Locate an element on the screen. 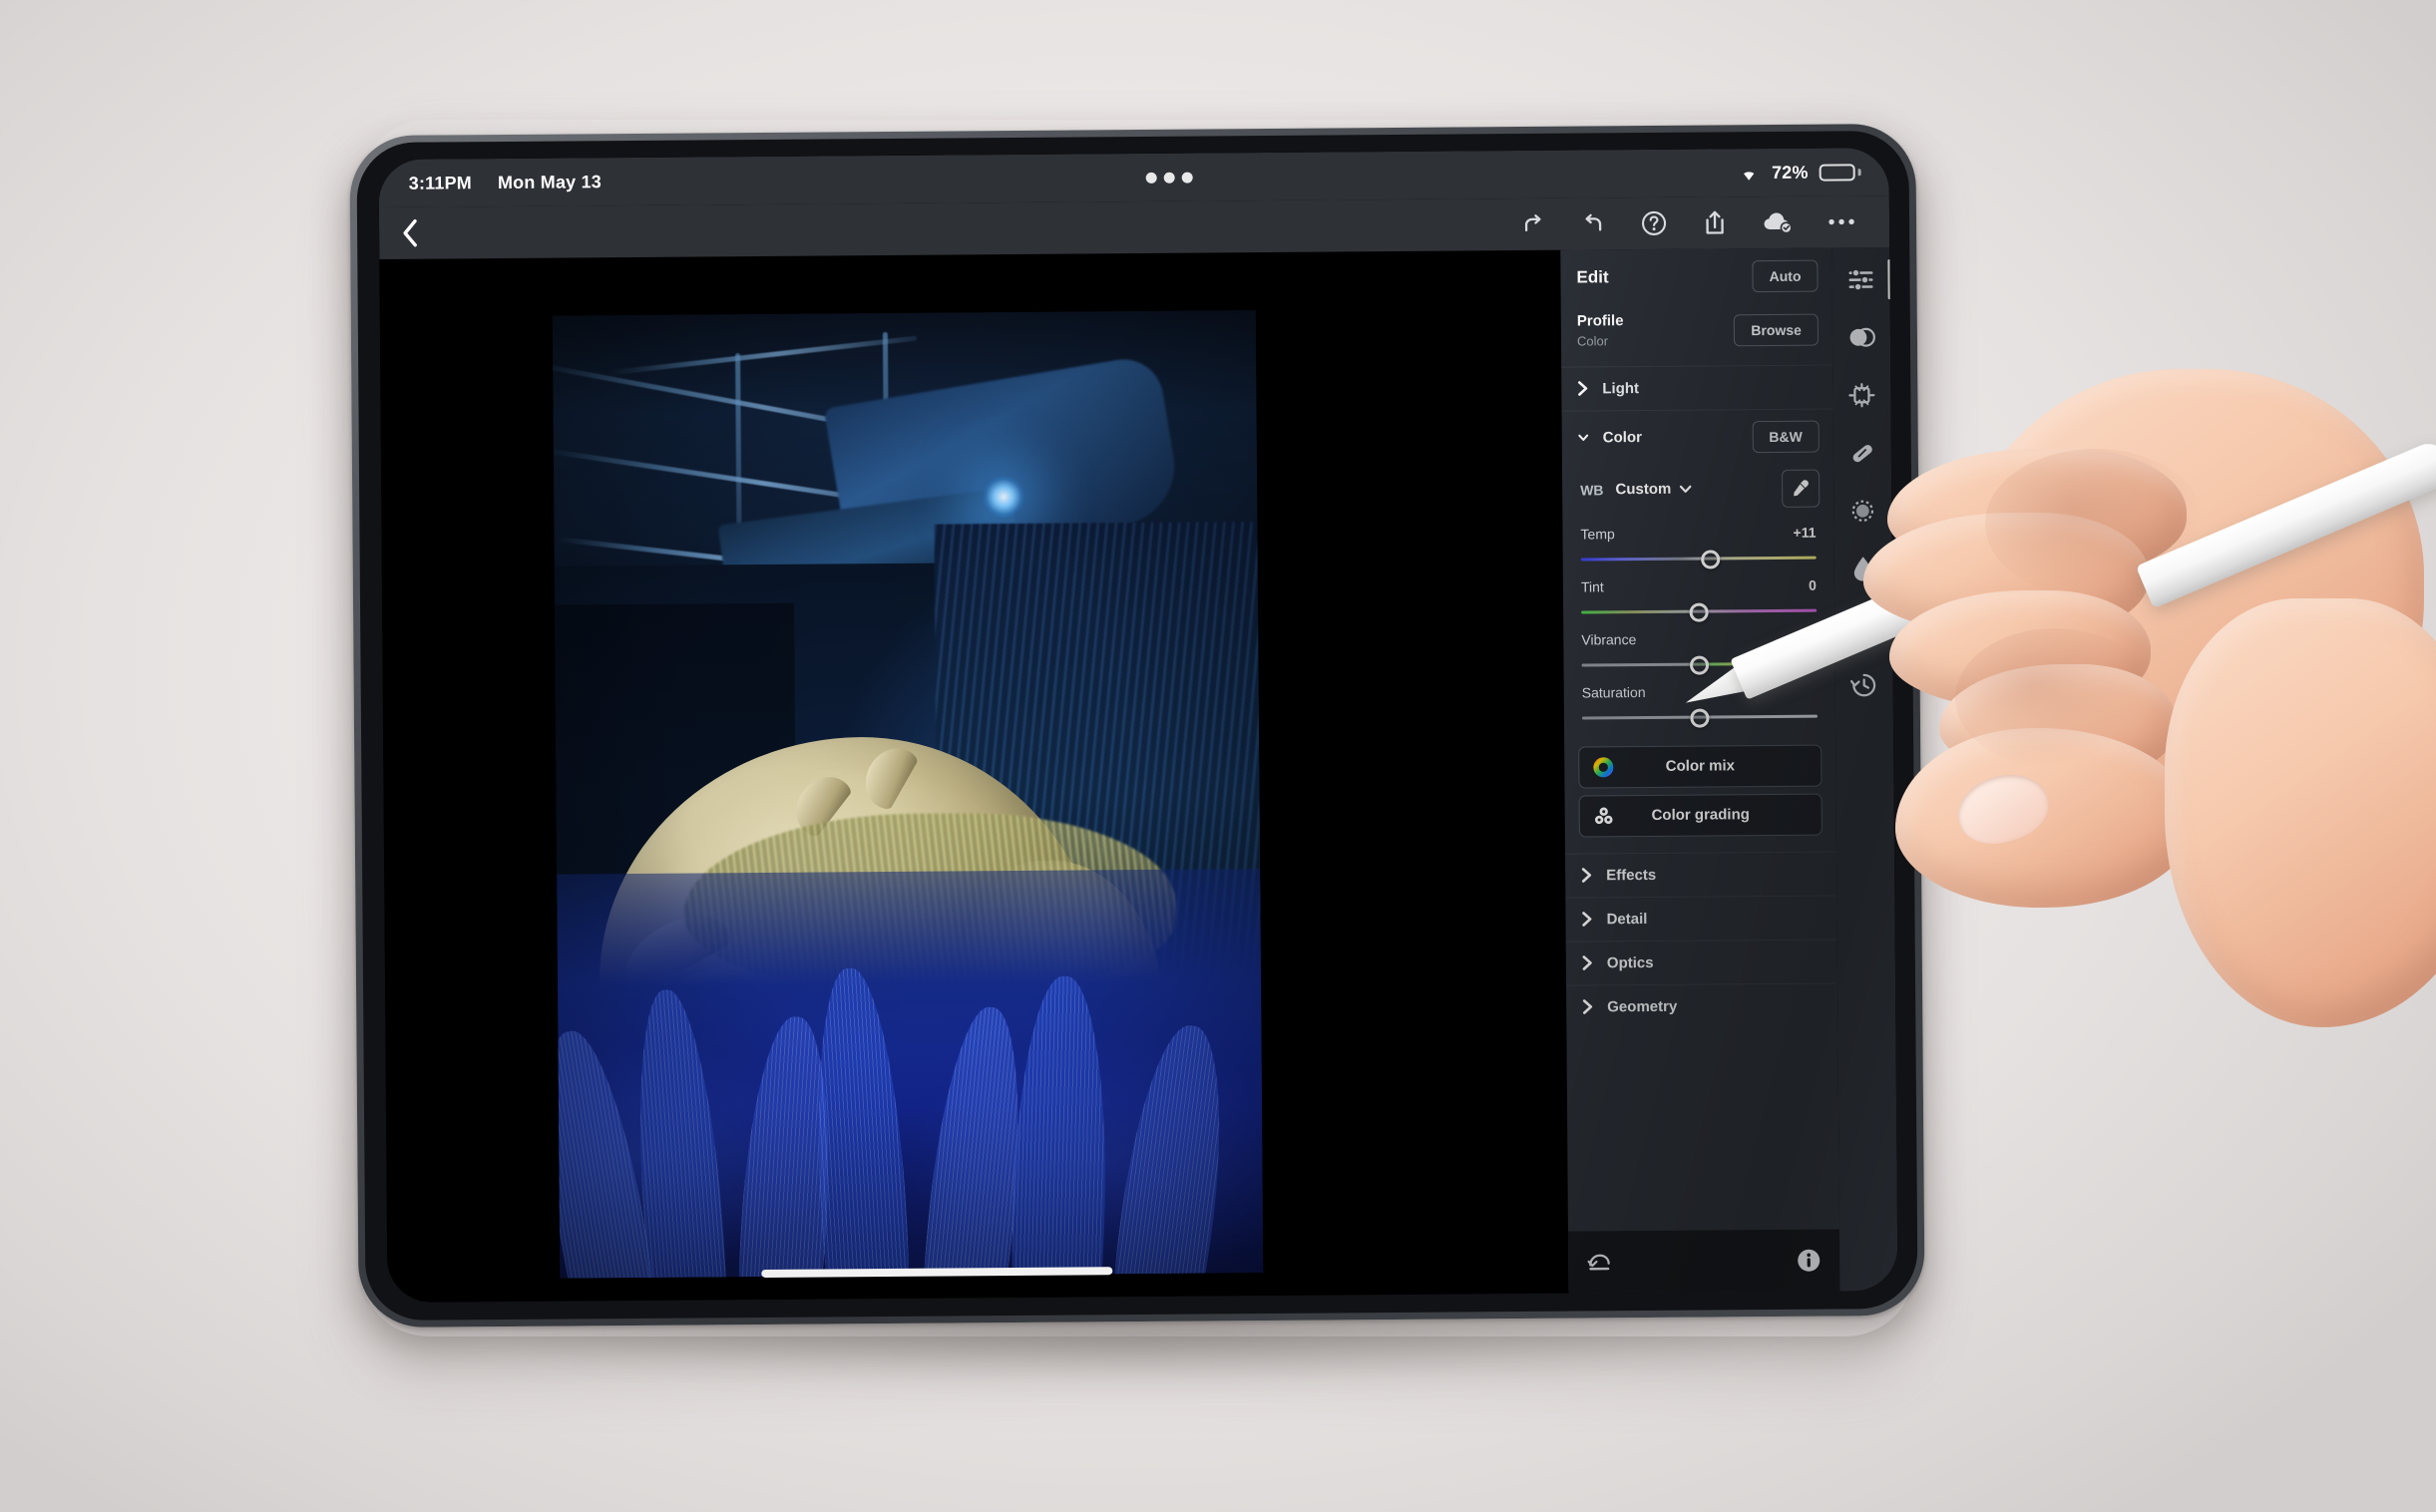  profile-label: Profile Color is located at coordinates (1600, 331).